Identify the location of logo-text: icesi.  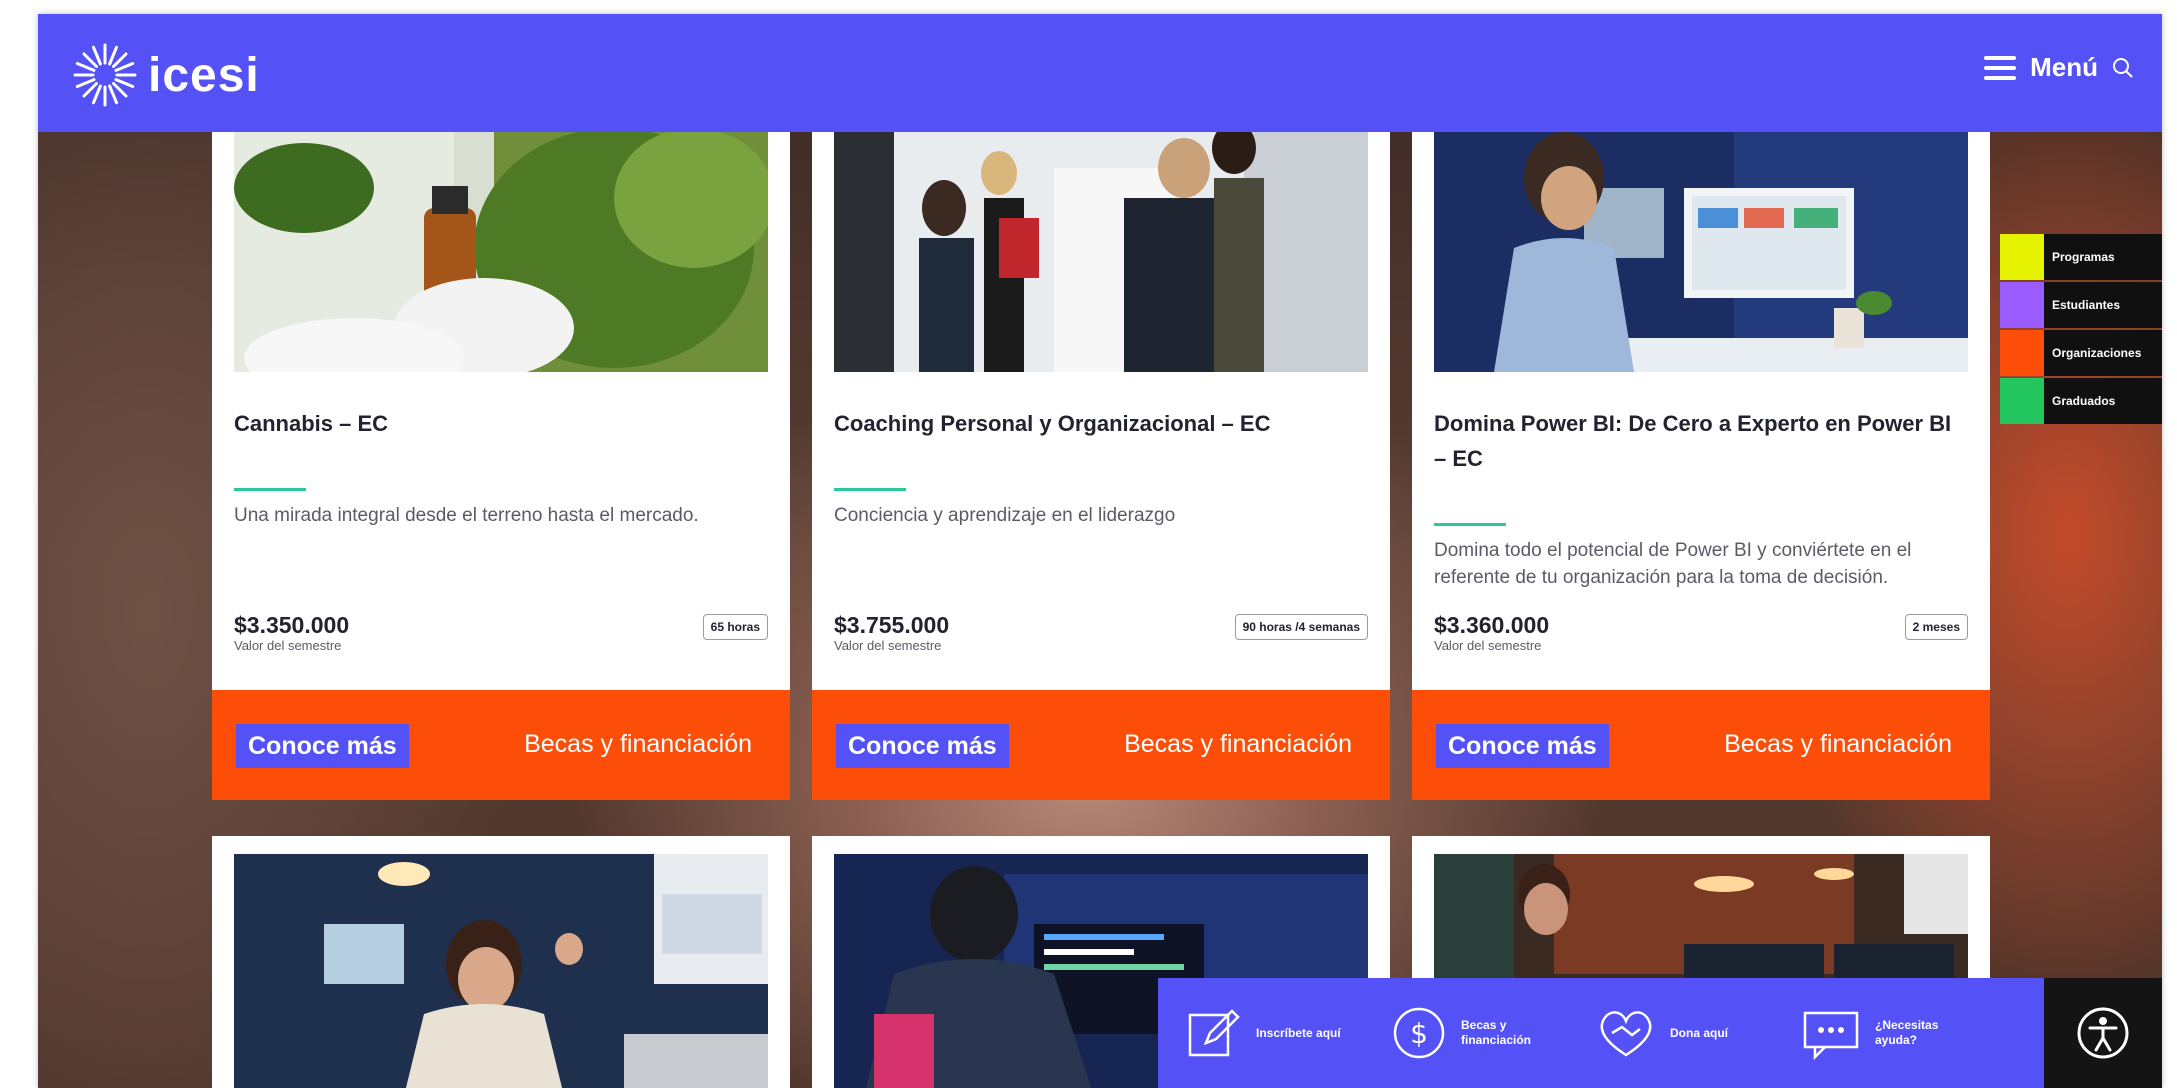
(204, 75).